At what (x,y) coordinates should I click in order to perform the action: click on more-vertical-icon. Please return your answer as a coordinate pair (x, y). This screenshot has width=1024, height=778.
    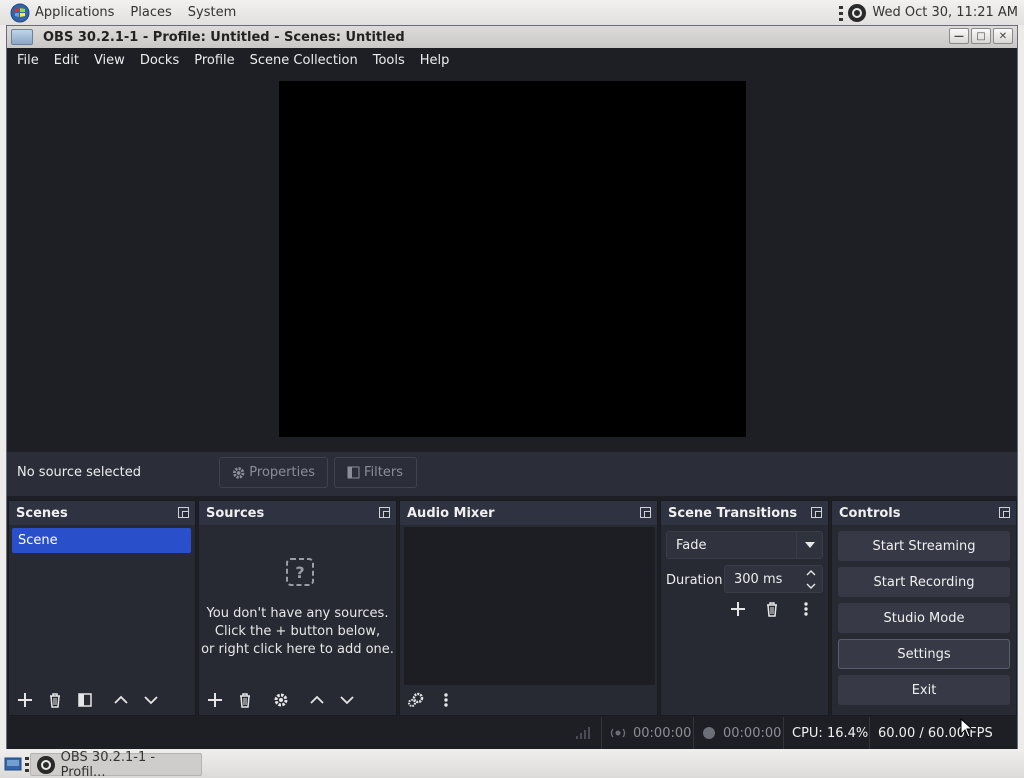
    Looking at the image, I should click on (806, 609).